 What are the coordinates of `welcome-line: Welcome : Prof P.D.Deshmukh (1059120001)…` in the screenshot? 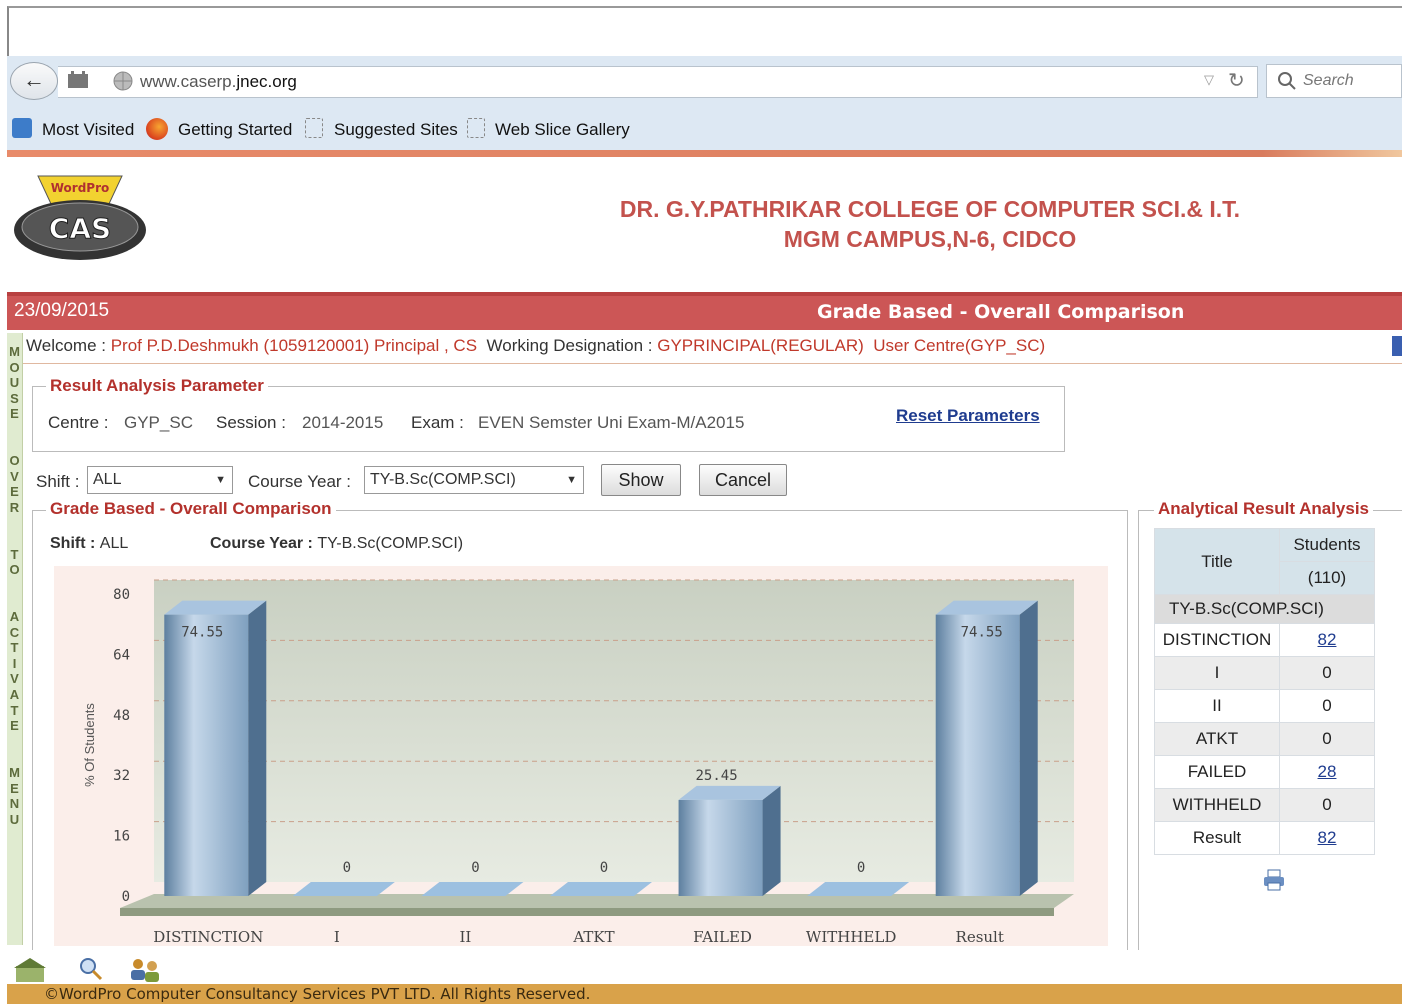 It's located at (535, 346).